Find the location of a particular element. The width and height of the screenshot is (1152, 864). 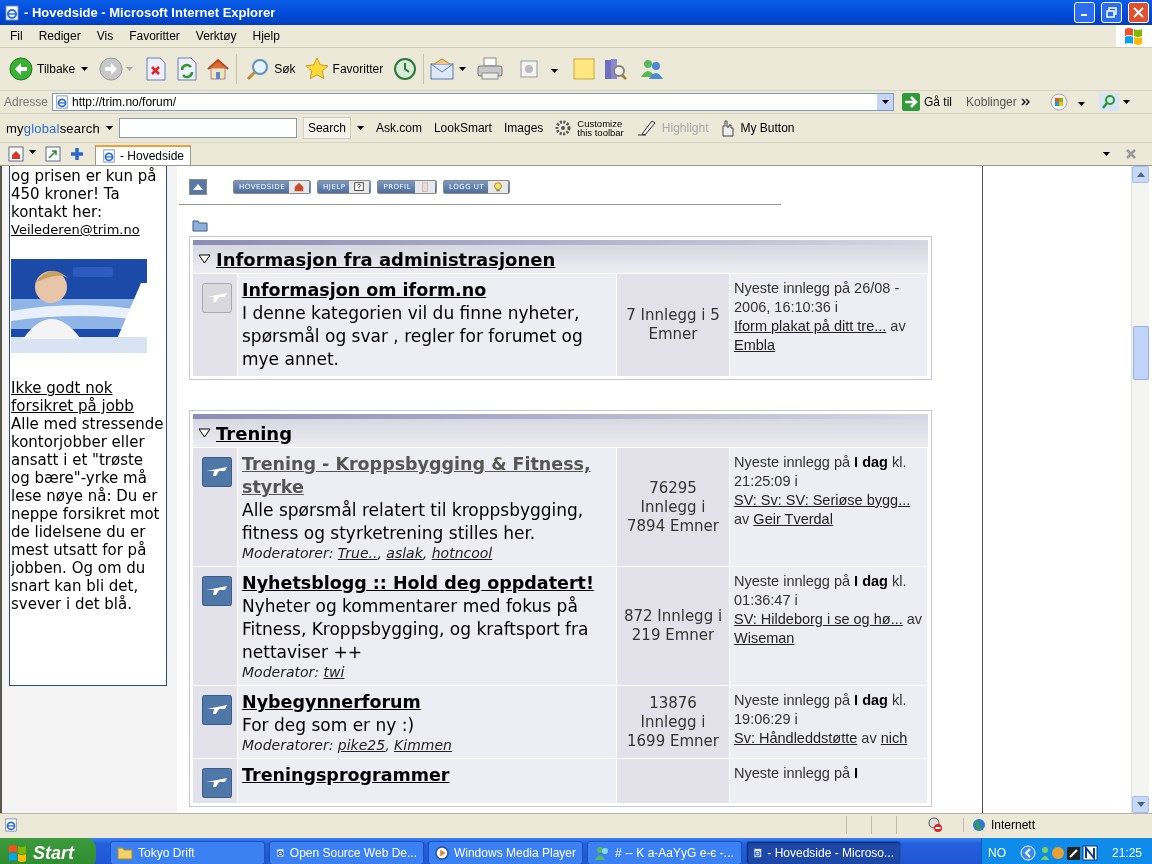

stop-icon is located at coordinates (156, 69).